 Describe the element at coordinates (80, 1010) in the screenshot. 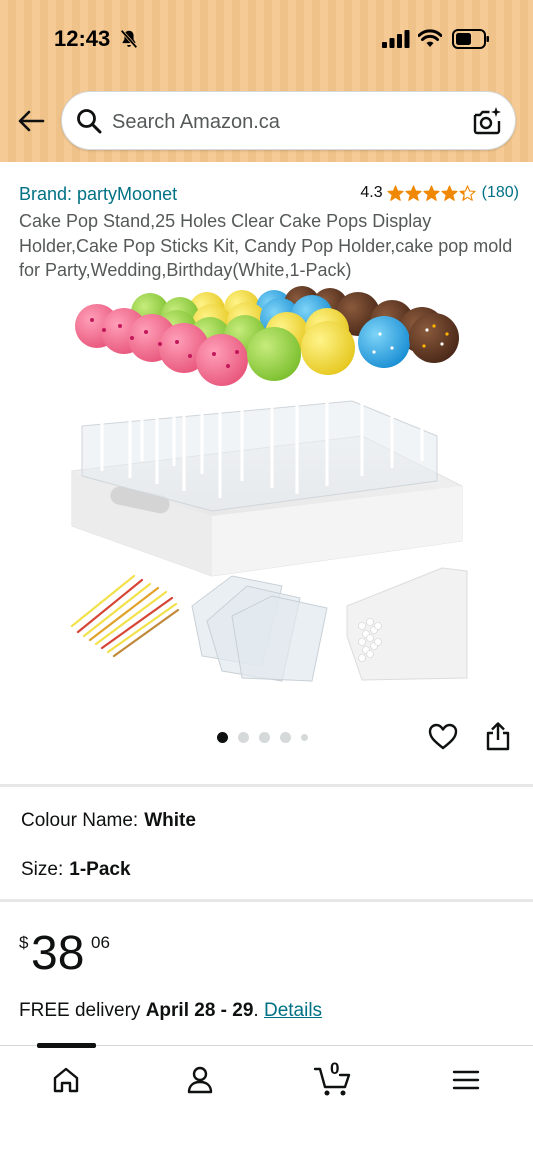

I see `delivery-prefix: FREE delivery` at that location.